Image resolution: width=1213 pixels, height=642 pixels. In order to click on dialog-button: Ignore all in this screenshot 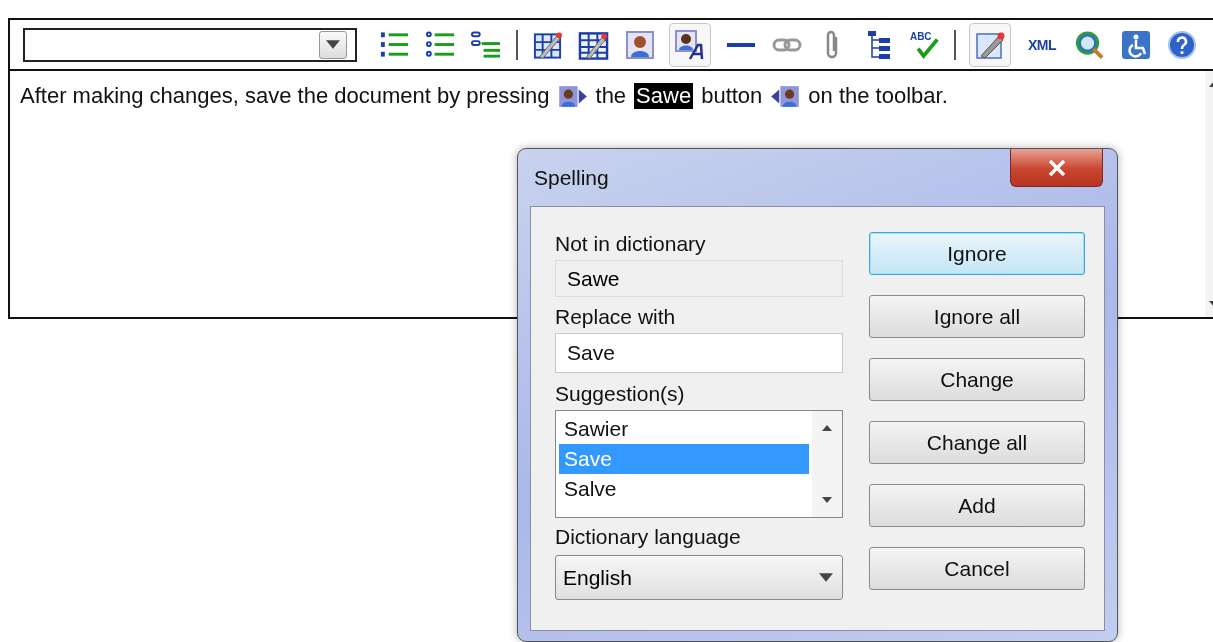, I will do `click(977, 316)`.